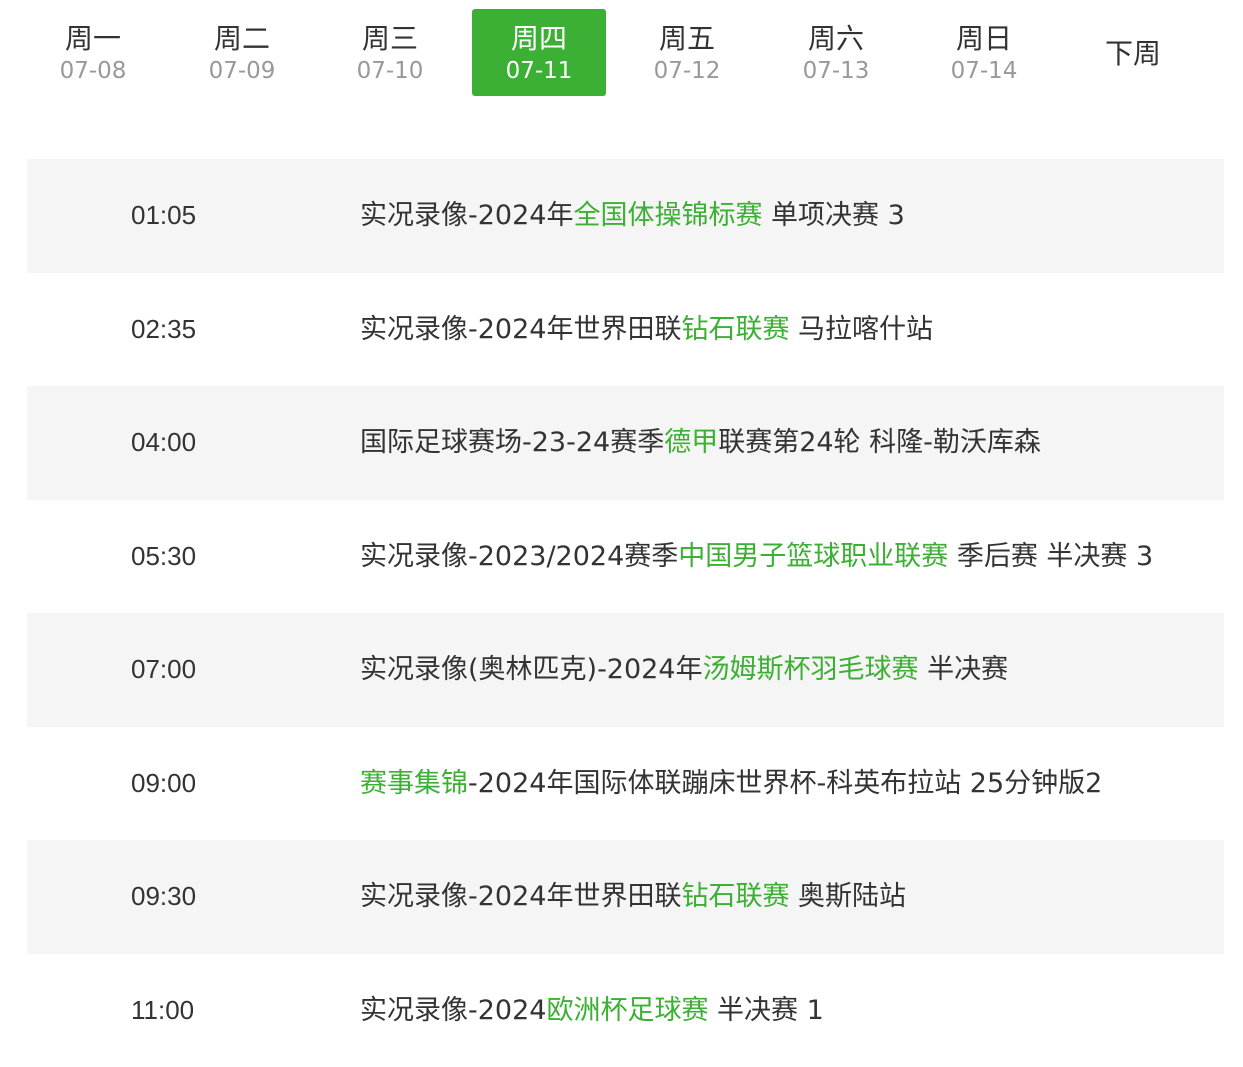 This screenshot has height=1067, width=1243. I want to click on day-tab-fri: 周五 07-12, so click(687, 52).